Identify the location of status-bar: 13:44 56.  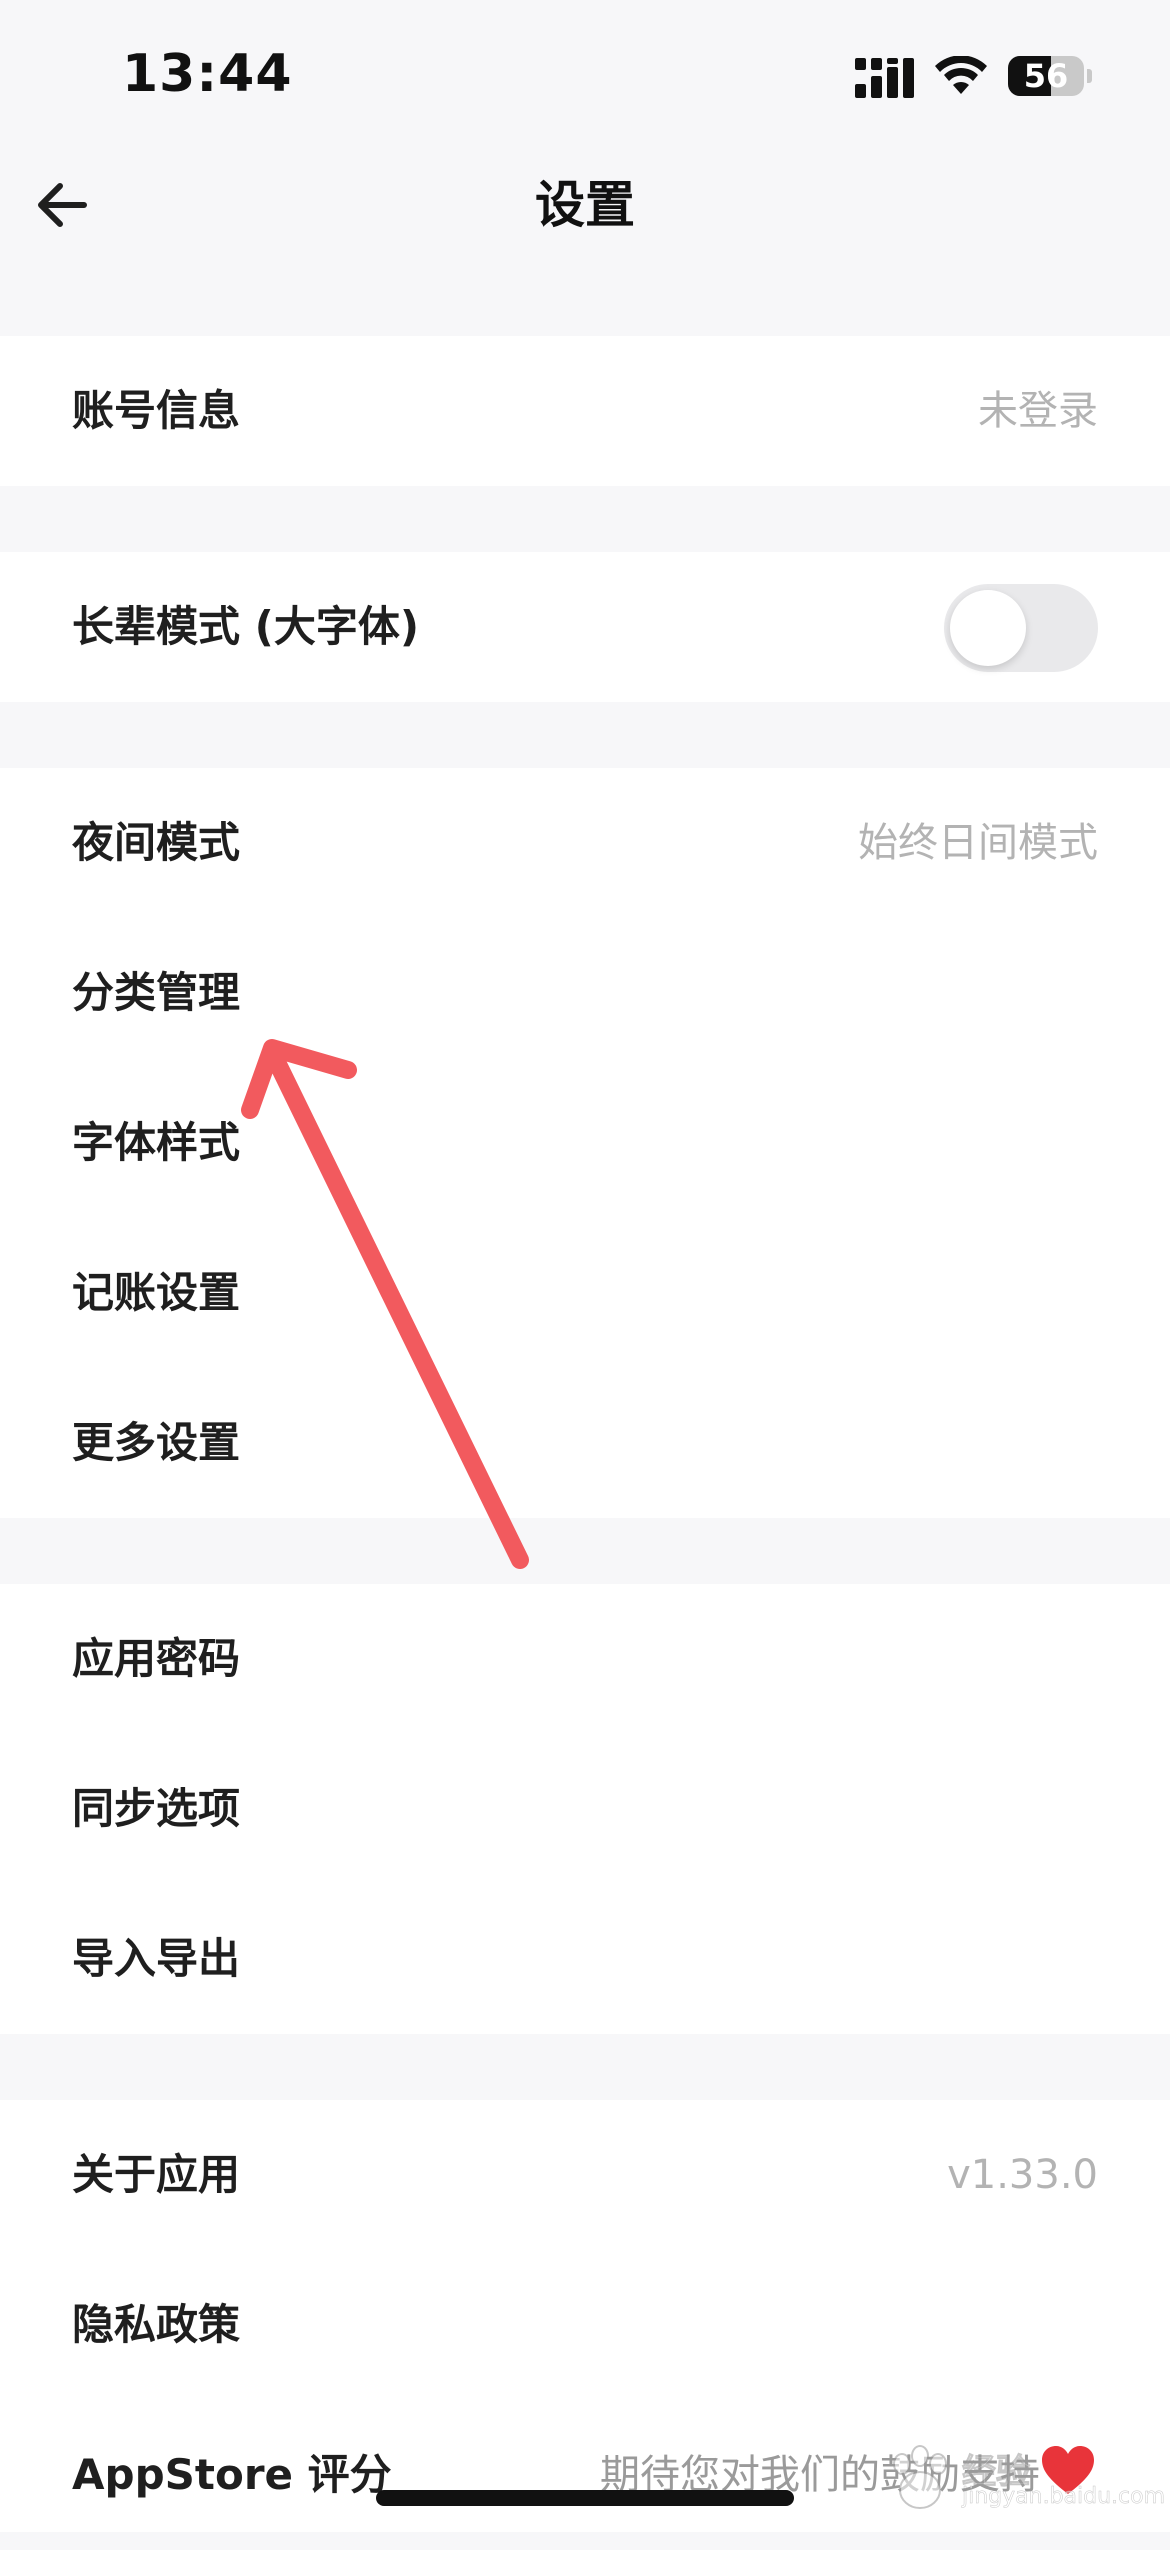
(585, 75).